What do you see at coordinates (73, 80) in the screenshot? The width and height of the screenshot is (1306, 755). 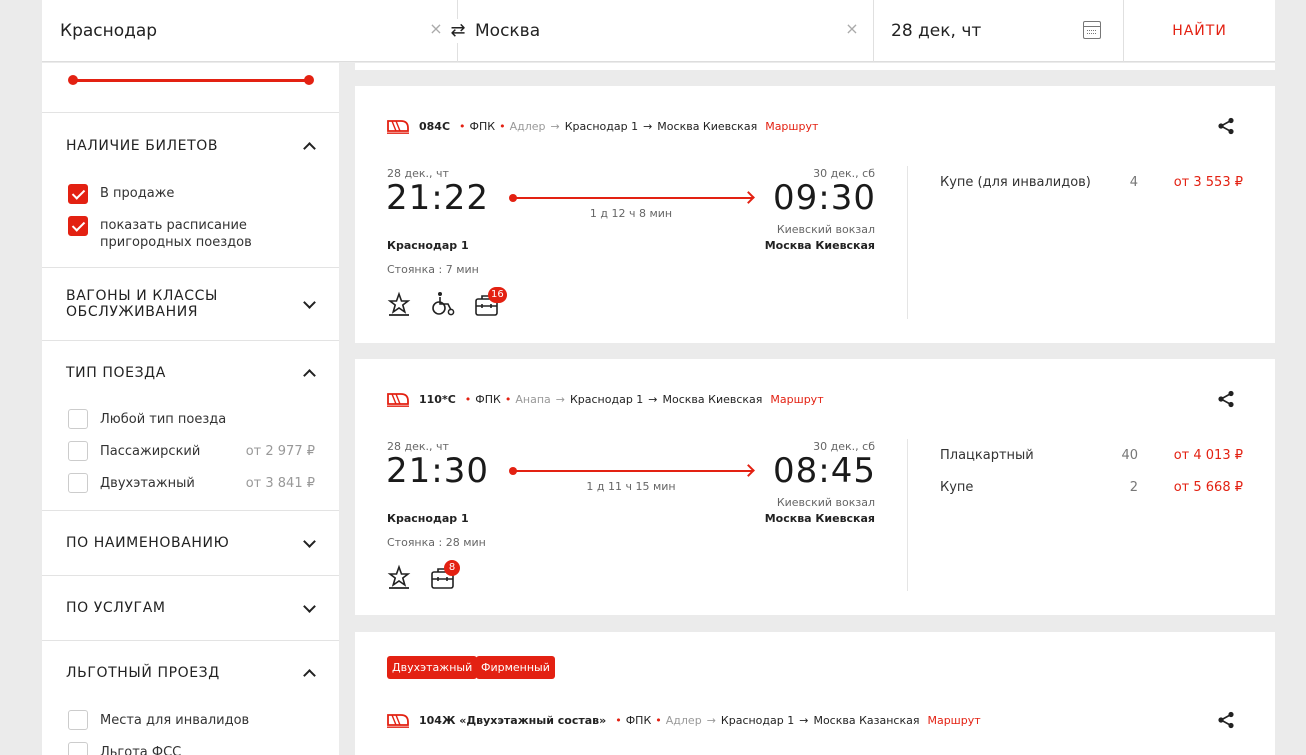 I see `slider-handle-min` at bounding box center [73, 80].